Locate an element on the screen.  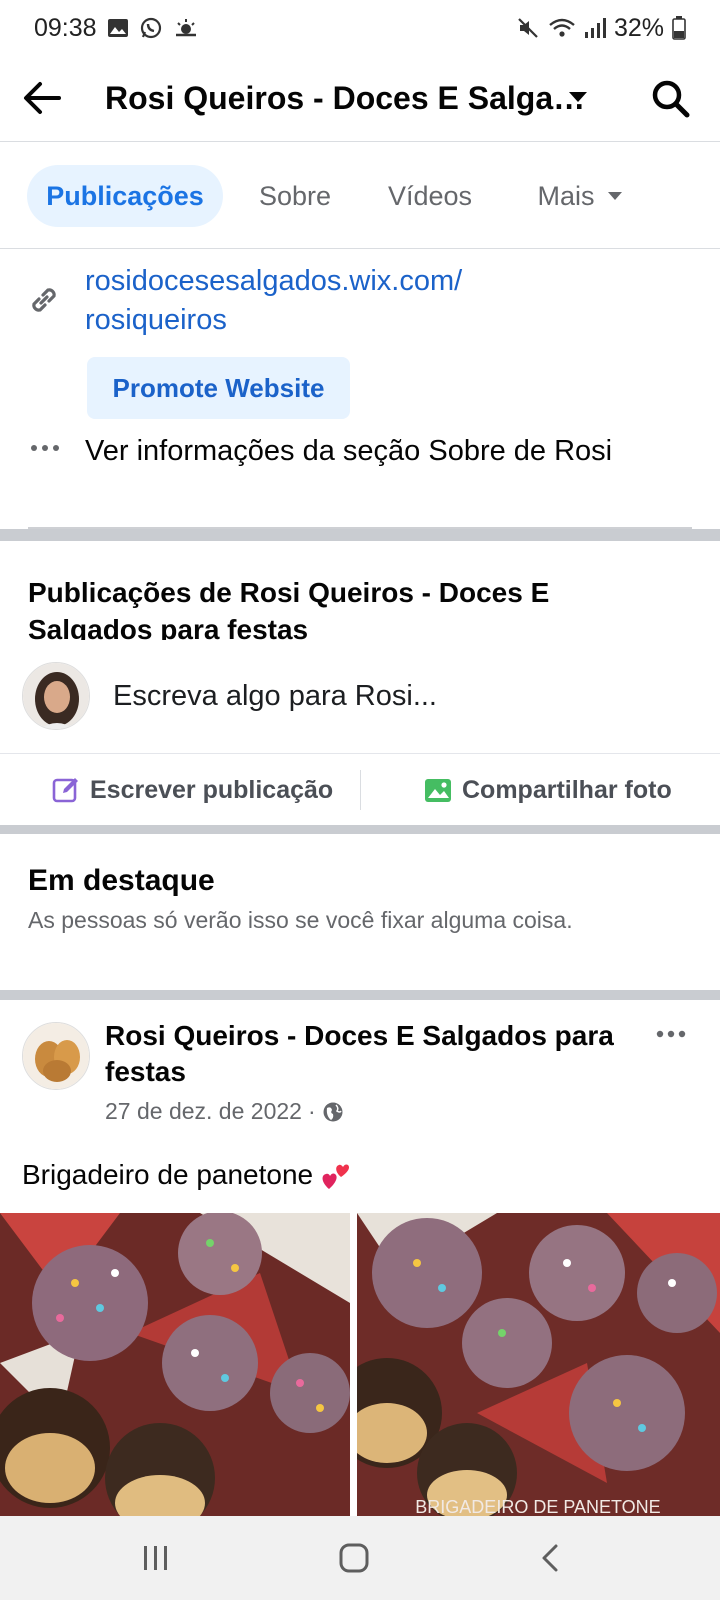
home-button is located at coordinates (354, 1558).